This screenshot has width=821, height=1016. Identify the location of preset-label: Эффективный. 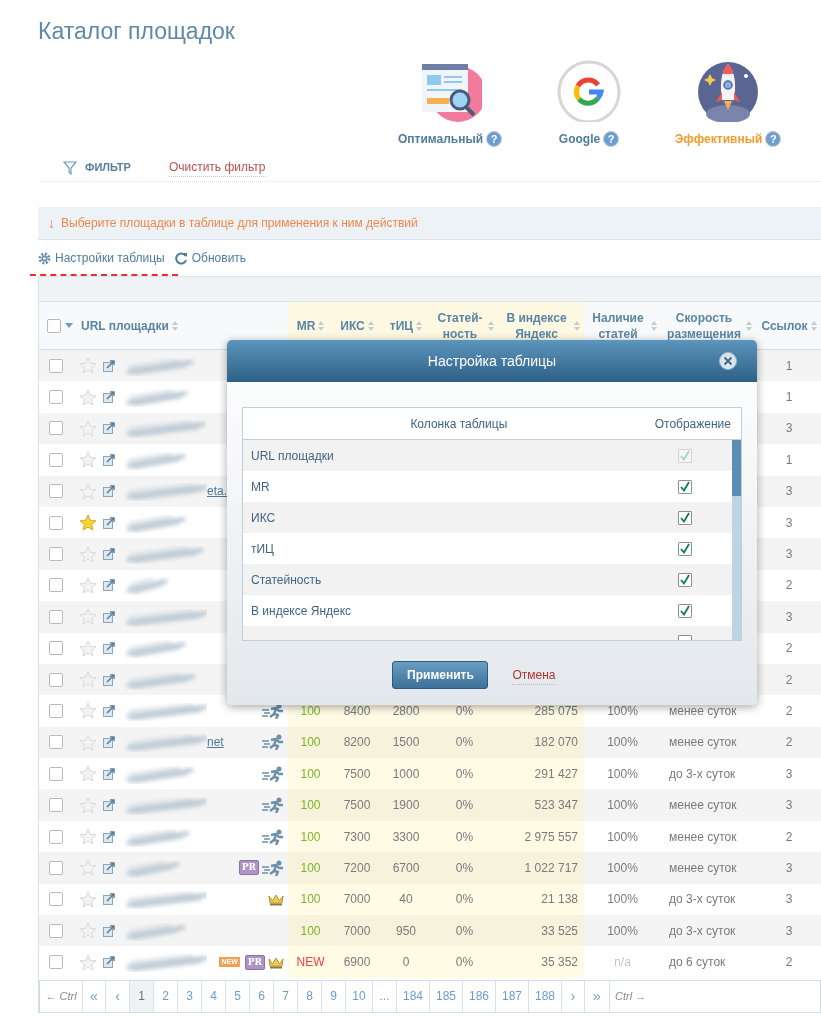
(718, 139).